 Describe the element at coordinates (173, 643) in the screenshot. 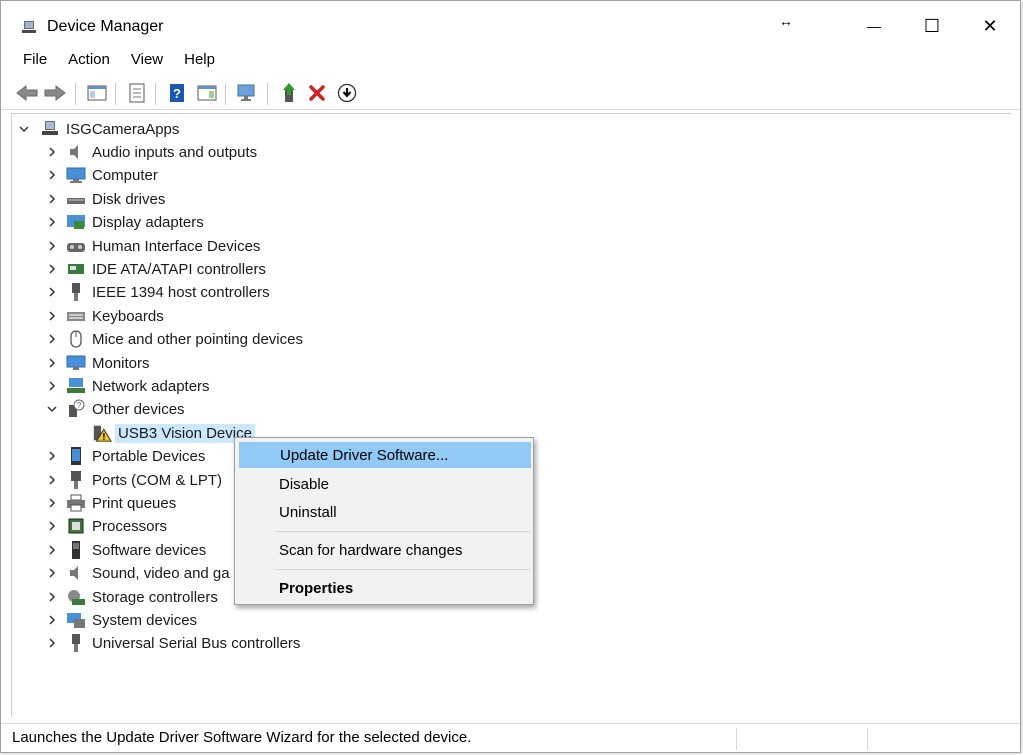

I see `tree-category: Universal Serial Bus controllers` at that location.